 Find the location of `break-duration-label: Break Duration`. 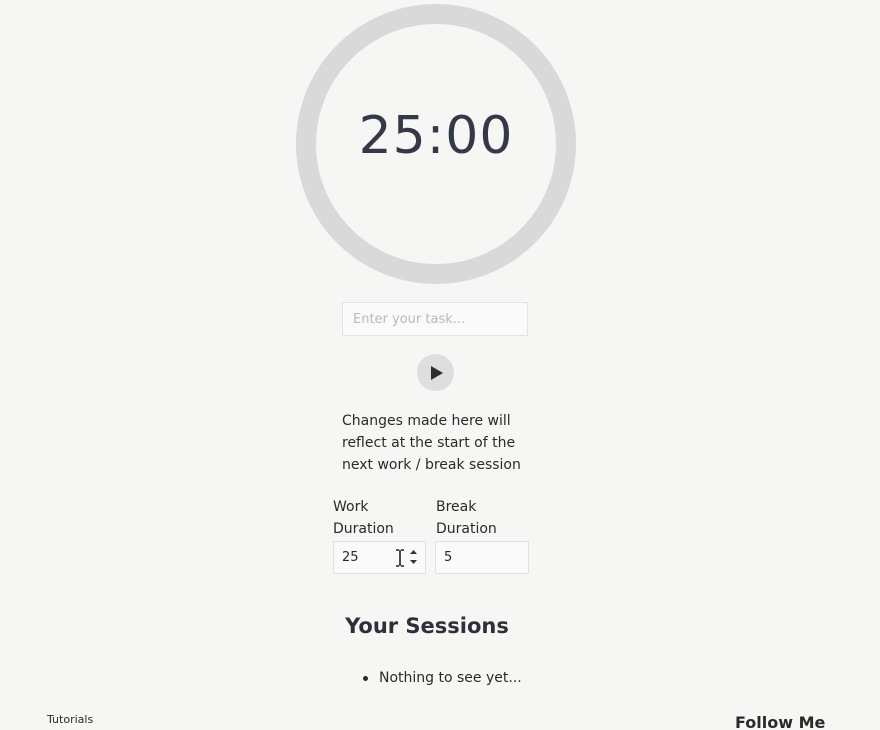

break-duration-label: Break Duration is located at coordinates (466, 518).